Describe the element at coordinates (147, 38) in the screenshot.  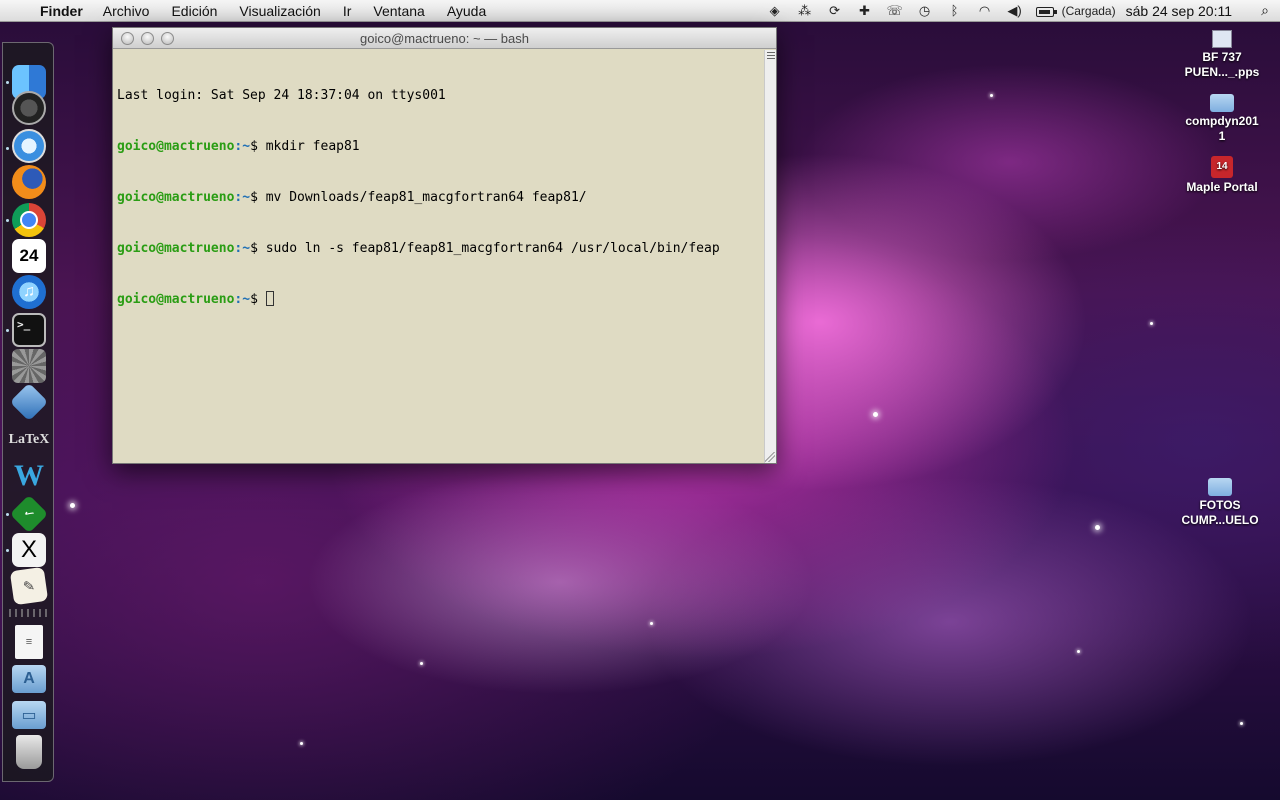
I see `minimize-button` at that location.